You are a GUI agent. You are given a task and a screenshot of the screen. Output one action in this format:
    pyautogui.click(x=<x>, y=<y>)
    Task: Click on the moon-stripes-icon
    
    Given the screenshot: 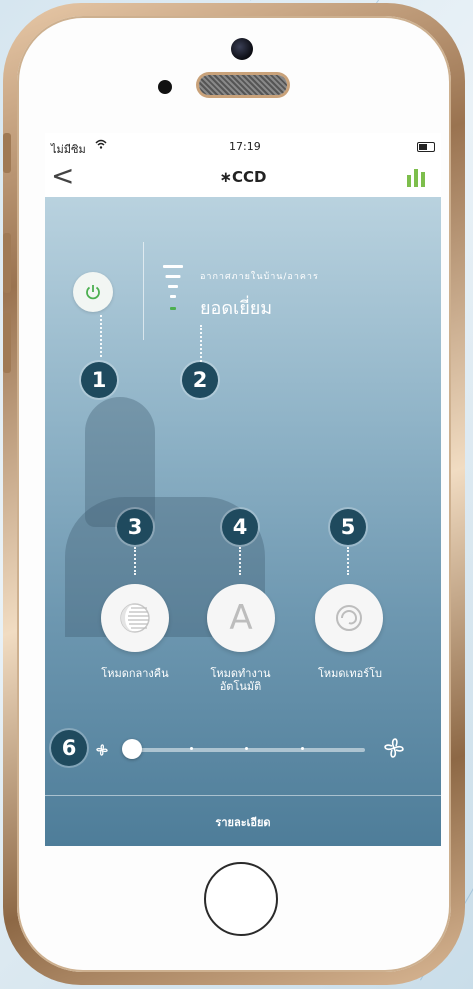 What is the action you would take?
    pyautogui.click(x=135, y=618)
    